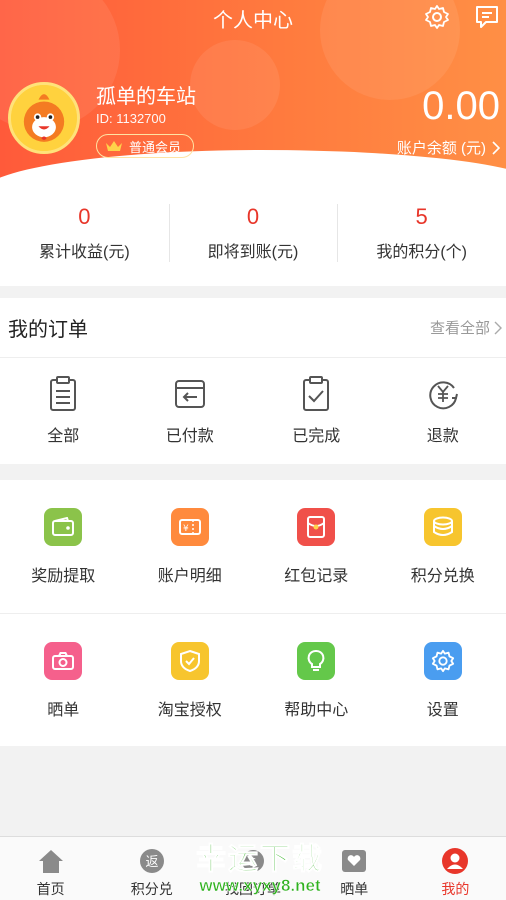 This screenshot has height=900, width=506. Describe the element at coordinates (442, 576) in the screenshot. I see `service-label: 积分兑换` at that location.